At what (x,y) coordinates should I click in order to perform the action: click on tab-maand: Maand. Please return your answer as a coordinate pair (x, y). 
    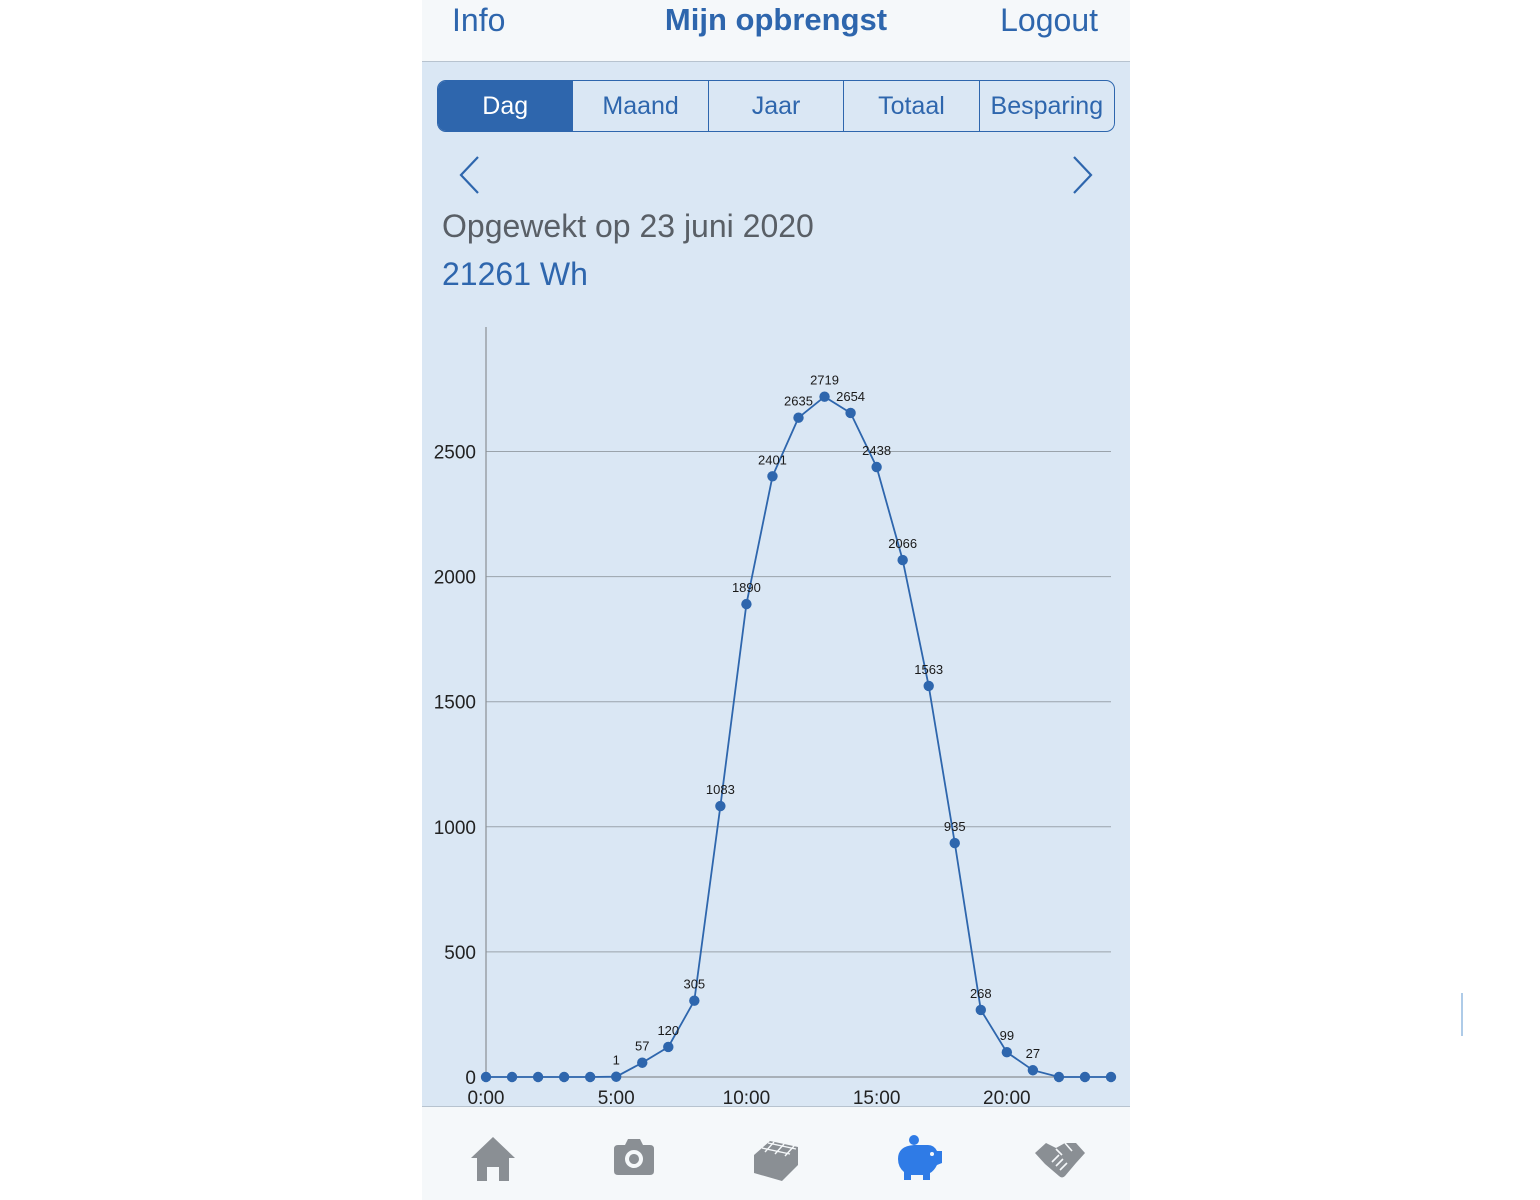
    Looking at the image, I should click on (639, 106).